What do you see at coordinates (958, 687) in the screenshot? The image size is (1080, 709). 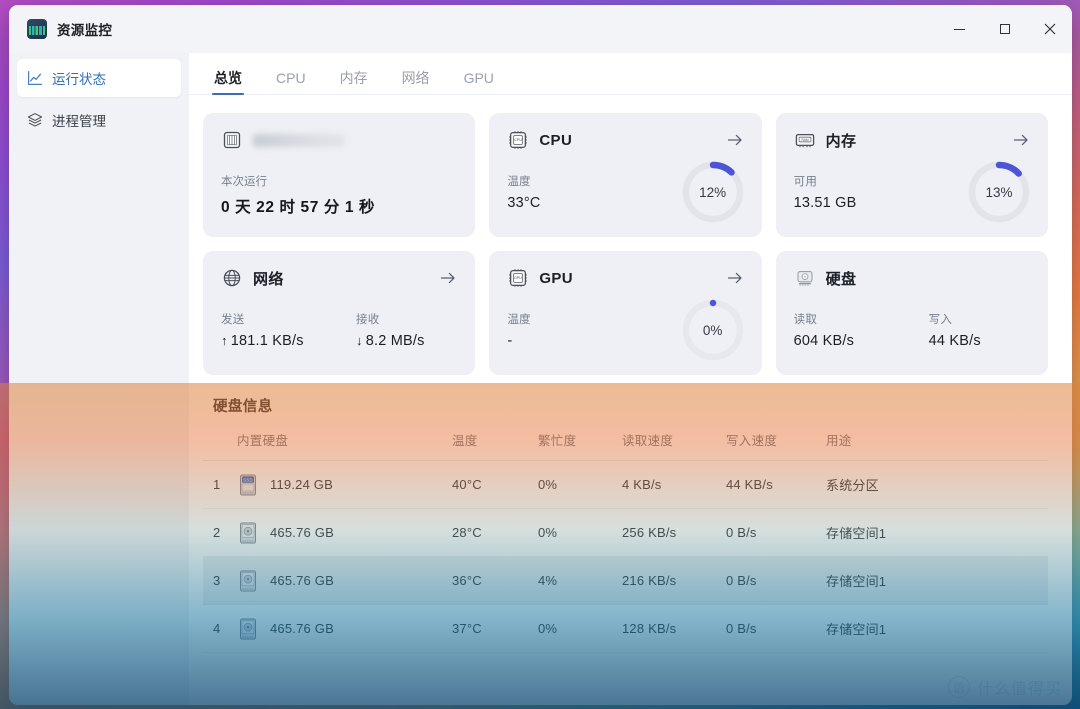 I see `watermark-mark: 值` at bounding box center [958, 687].